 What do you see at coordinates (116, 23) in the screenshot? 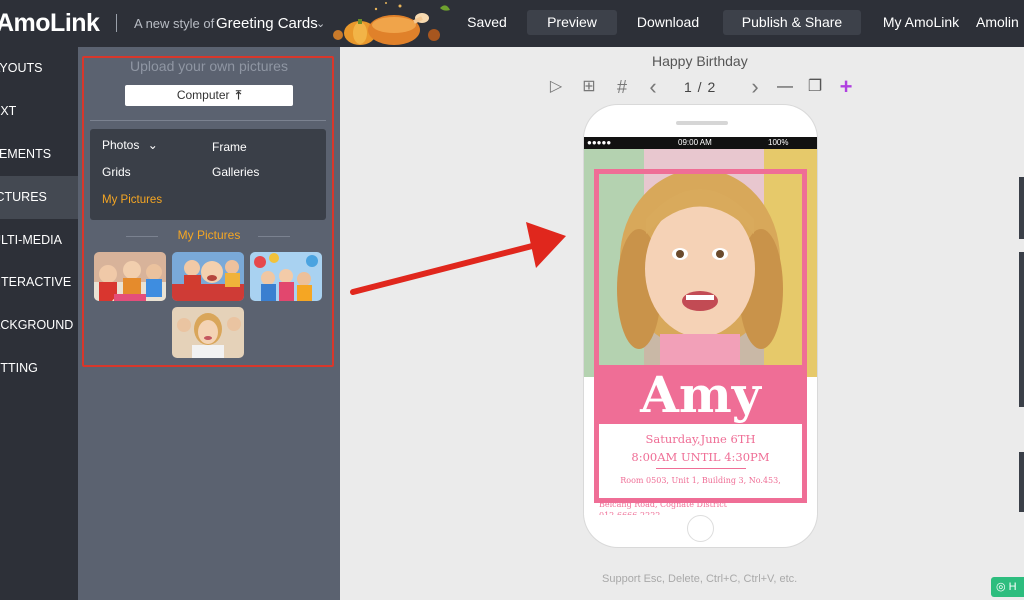
I see `logo-divider` at bounding box center [116, 23].